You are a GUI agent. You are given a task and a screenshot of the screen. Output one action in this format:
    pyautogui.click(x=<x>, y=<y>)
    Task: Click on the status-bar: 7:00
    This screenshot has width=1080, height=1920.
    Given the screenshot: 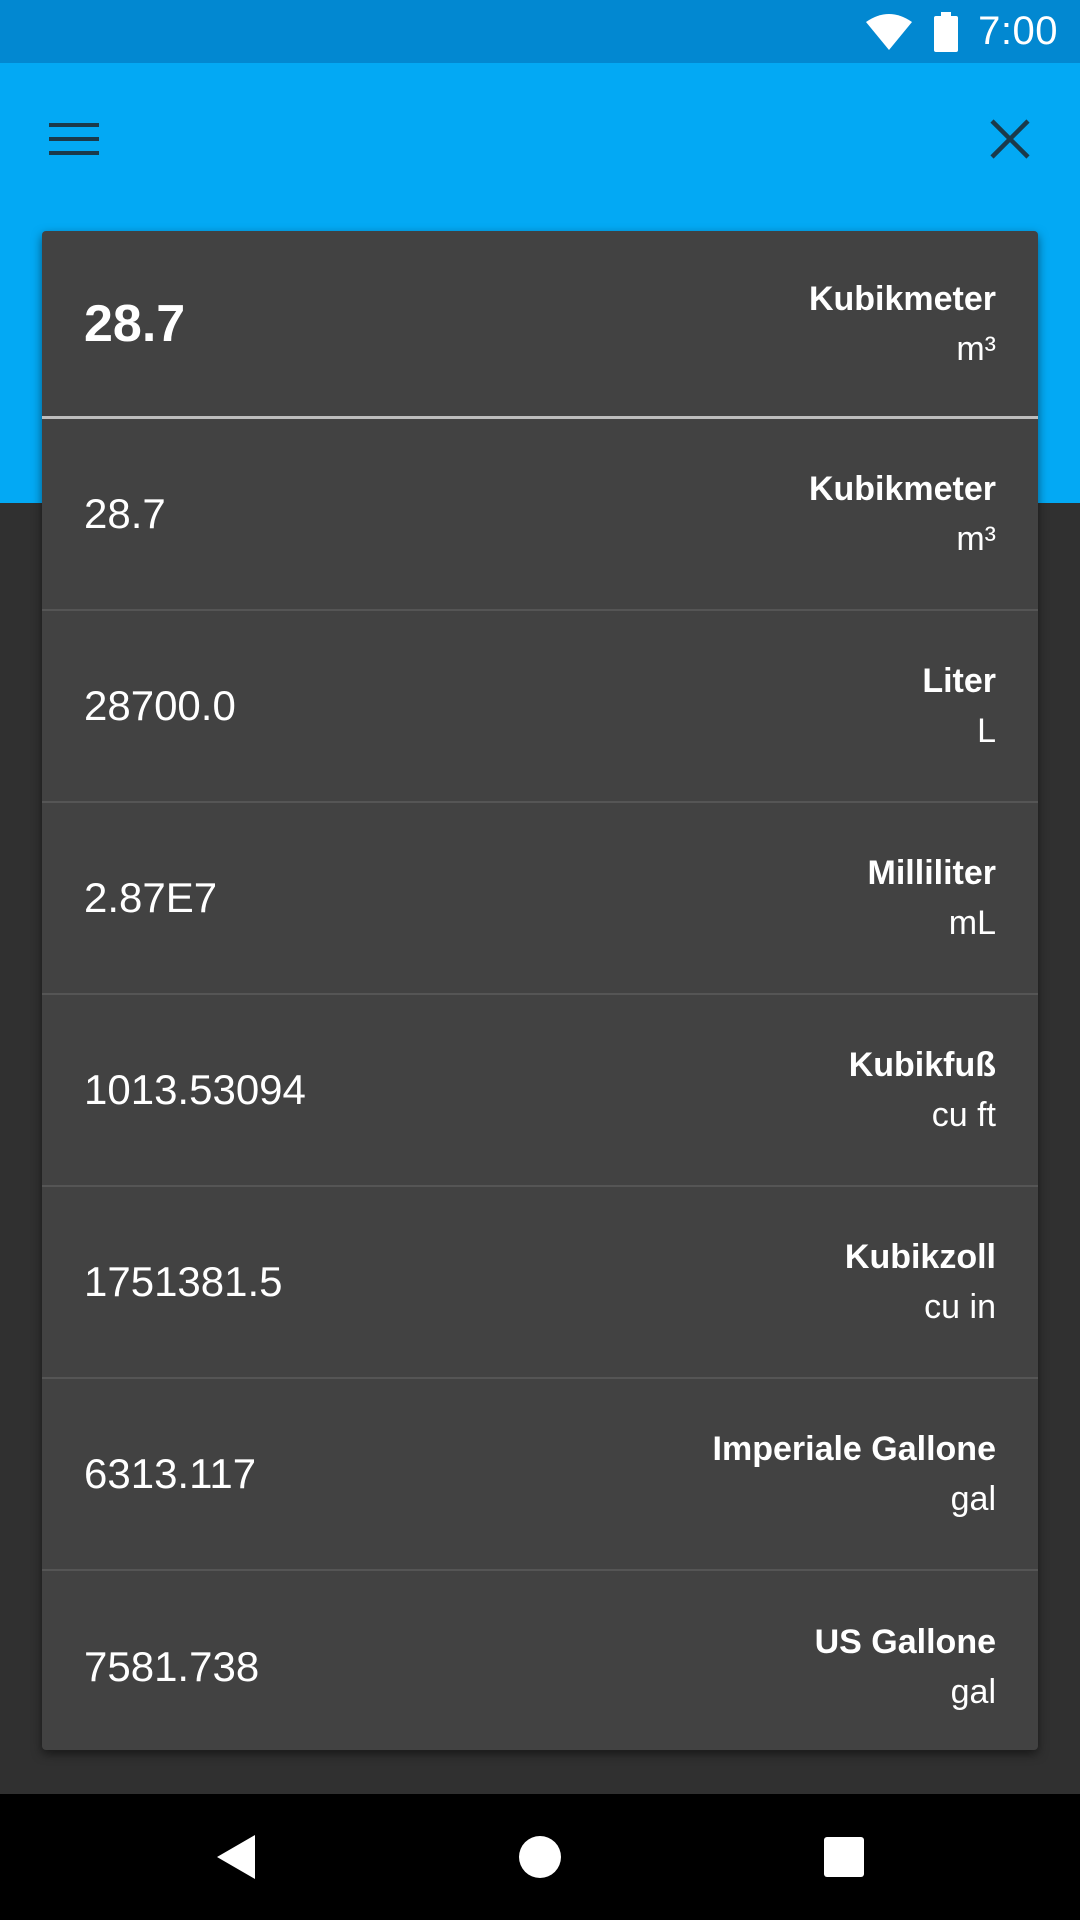 What is the action you would take?
    pyautogui.click(x=540, y=31)
    